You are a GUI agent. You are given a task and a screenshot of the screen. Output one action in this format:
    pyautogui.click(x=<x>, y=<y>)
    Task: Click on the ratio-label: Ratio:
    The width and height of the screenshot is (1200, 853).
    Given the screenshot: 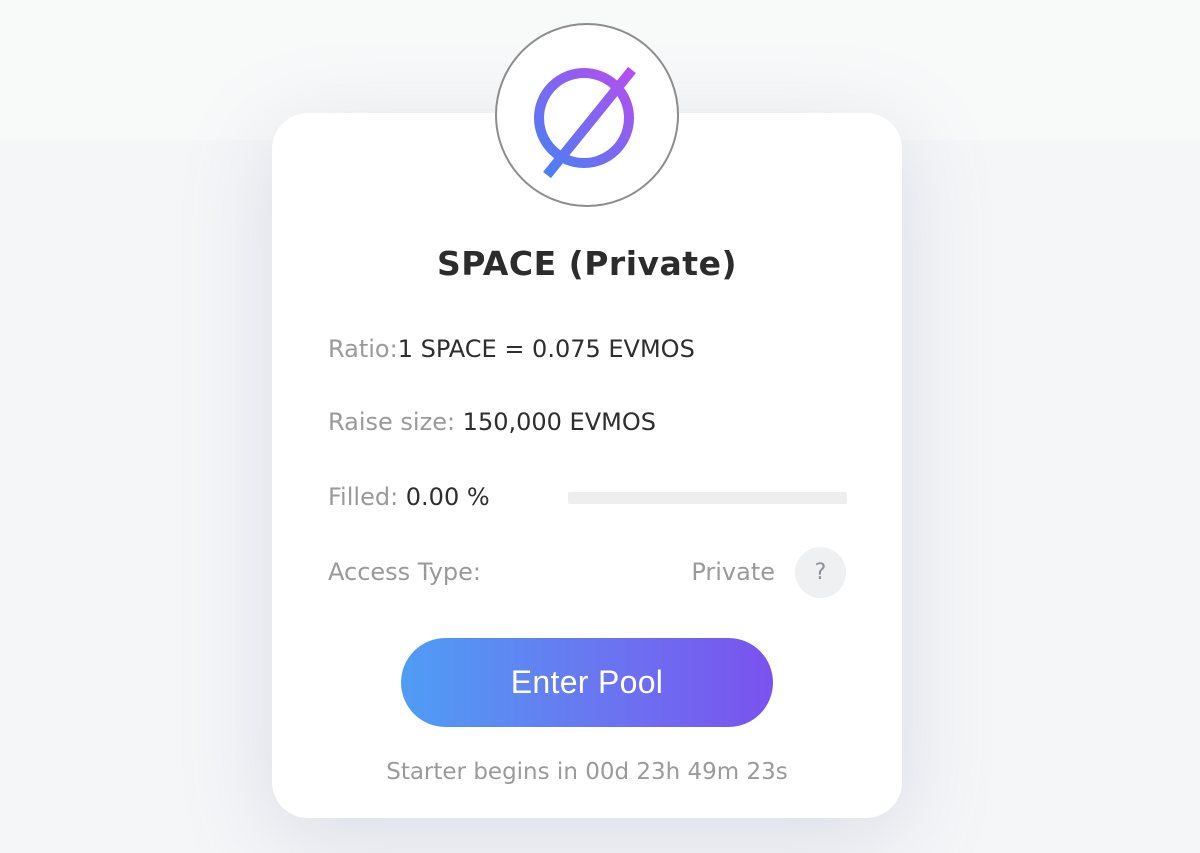 What is the action you would take?
    pyautogui.click(x=363, y=349)
    